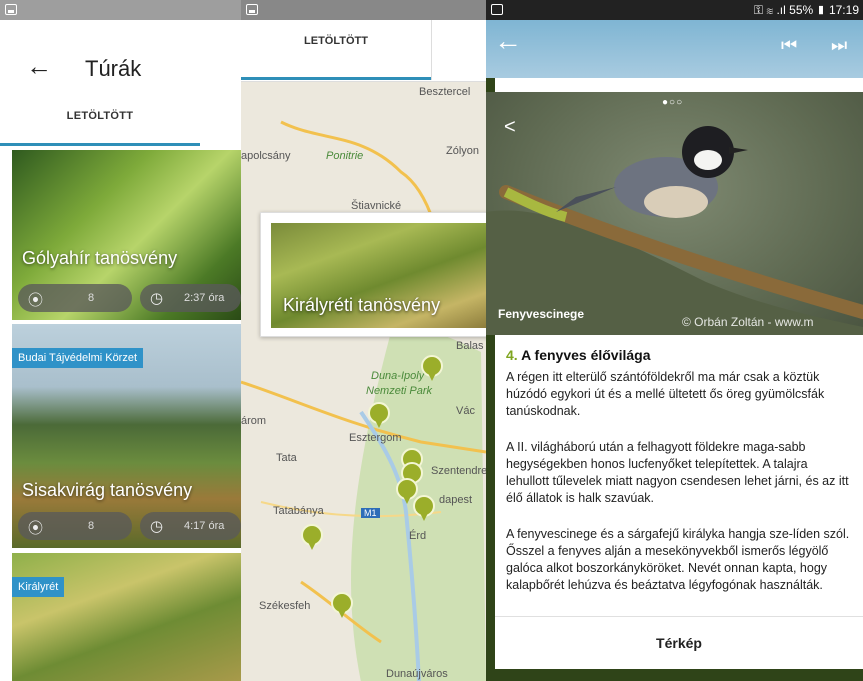 The width and height of the screenshot is (863, 681). Describe the element at coordinates (708, 160) in the screenshot. I see `bird-cheek` at that location.